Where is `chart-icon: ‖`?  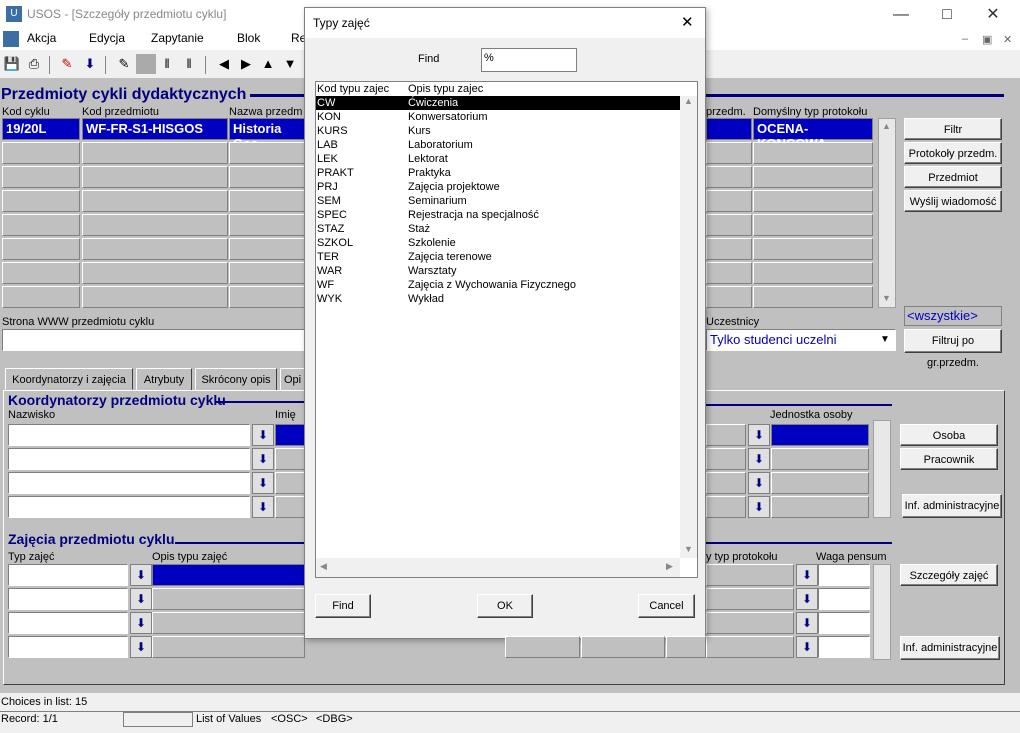 chart-icon: ‖ is located at coordinates (189, 64).